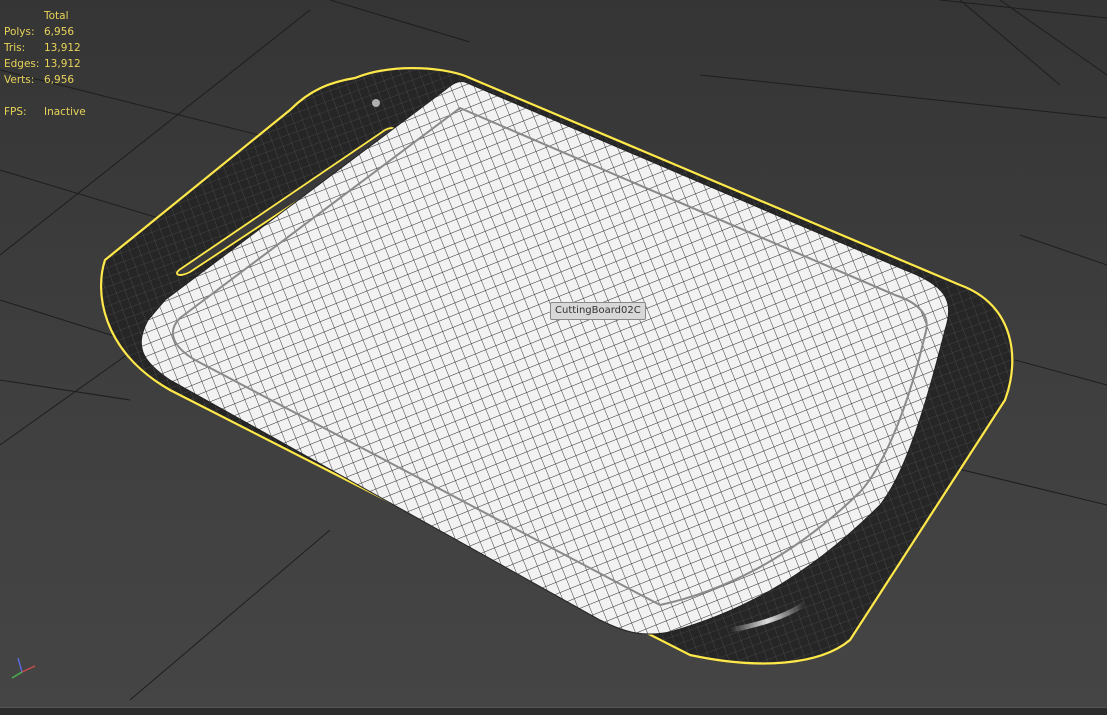 The image size is (1107, 715). What do you see at coordinates (56, 16) in the screenshot?
I see `stats-header: Total` at bounding box center [56, 16].